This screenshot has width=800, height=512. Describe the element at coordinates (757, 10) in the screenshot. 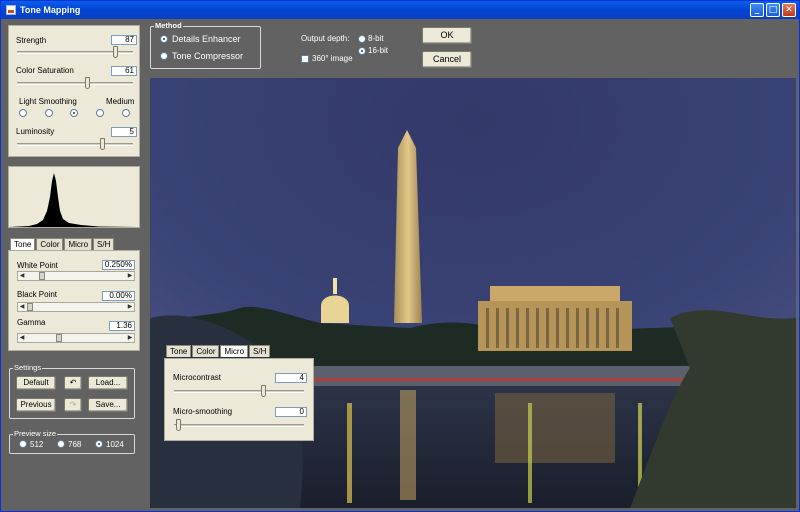

I see `minimize-button: _` at that location.